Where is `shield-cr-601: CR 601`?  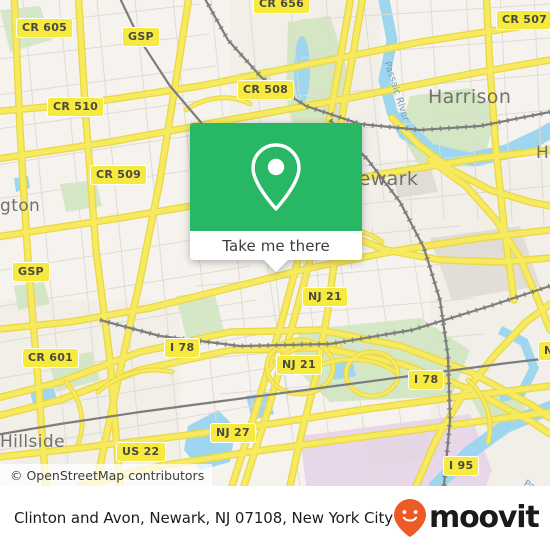 shield-cr-601: CR 601 is located at coordinates (51, 358).